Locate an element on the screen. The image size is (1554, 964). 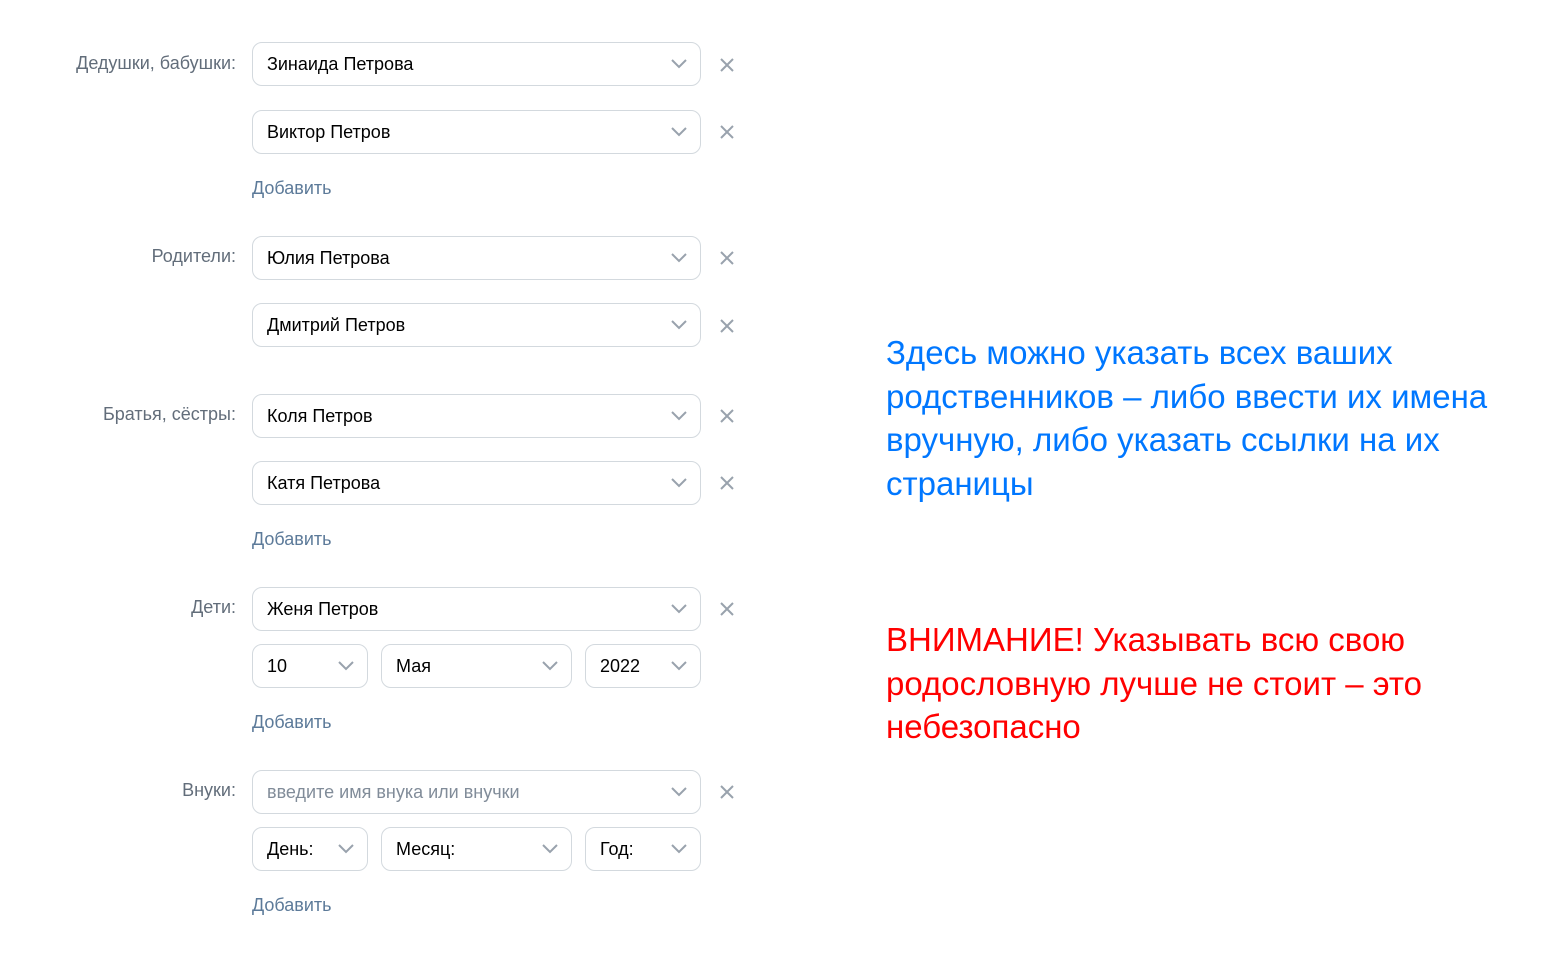
child-select-1: Женя Петров is located at coordinates (476, 609).